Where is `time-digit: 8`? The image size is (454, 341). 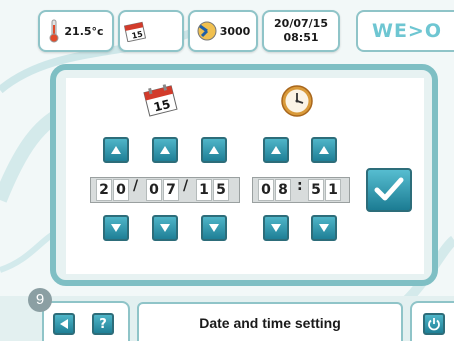 time-digit: 8 is located at coordinates (283, 190).